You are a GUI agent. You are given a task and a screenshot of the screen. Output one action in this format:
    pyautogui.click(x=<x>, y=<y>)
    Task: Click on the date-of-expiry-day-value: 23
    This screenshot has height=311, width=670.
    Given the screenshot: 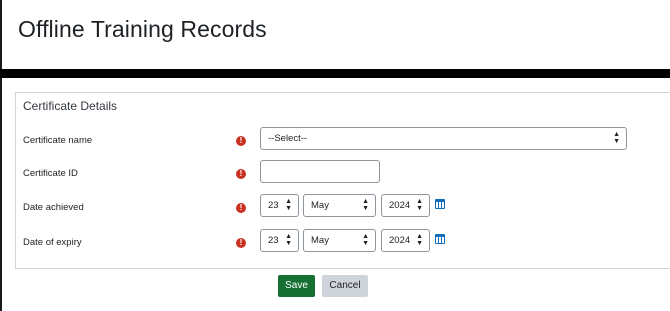 What is the action you would take?
    pyautogui.click(x=273, y=240)
    